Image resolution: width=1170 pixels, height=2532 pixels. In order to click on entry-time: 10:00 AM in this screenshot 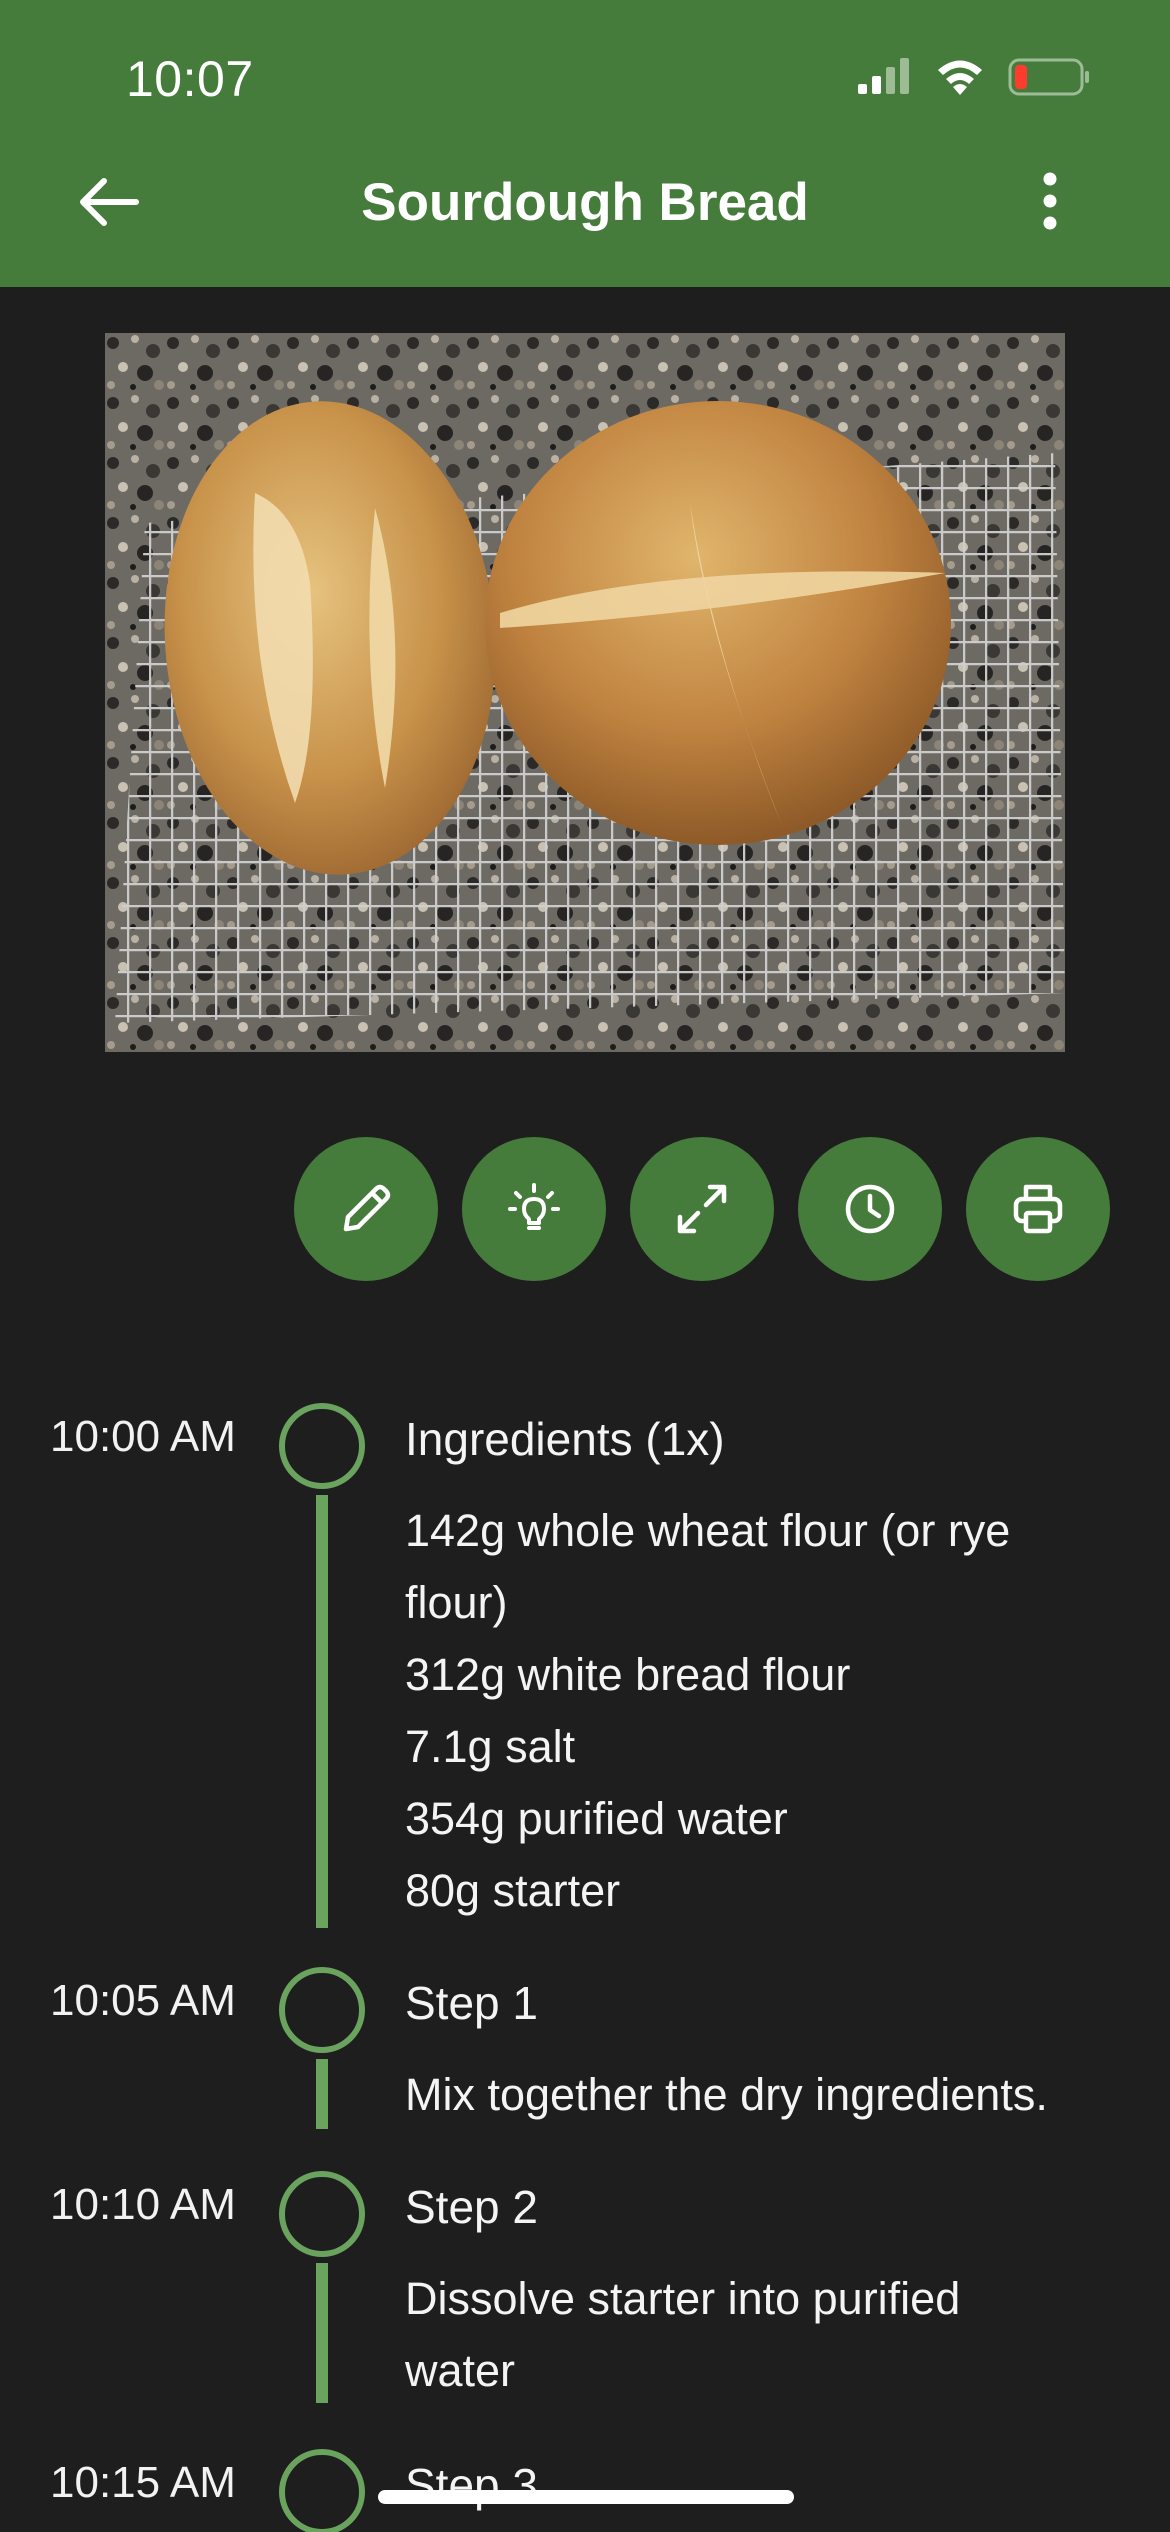, I will do `click(143, 1436)`.